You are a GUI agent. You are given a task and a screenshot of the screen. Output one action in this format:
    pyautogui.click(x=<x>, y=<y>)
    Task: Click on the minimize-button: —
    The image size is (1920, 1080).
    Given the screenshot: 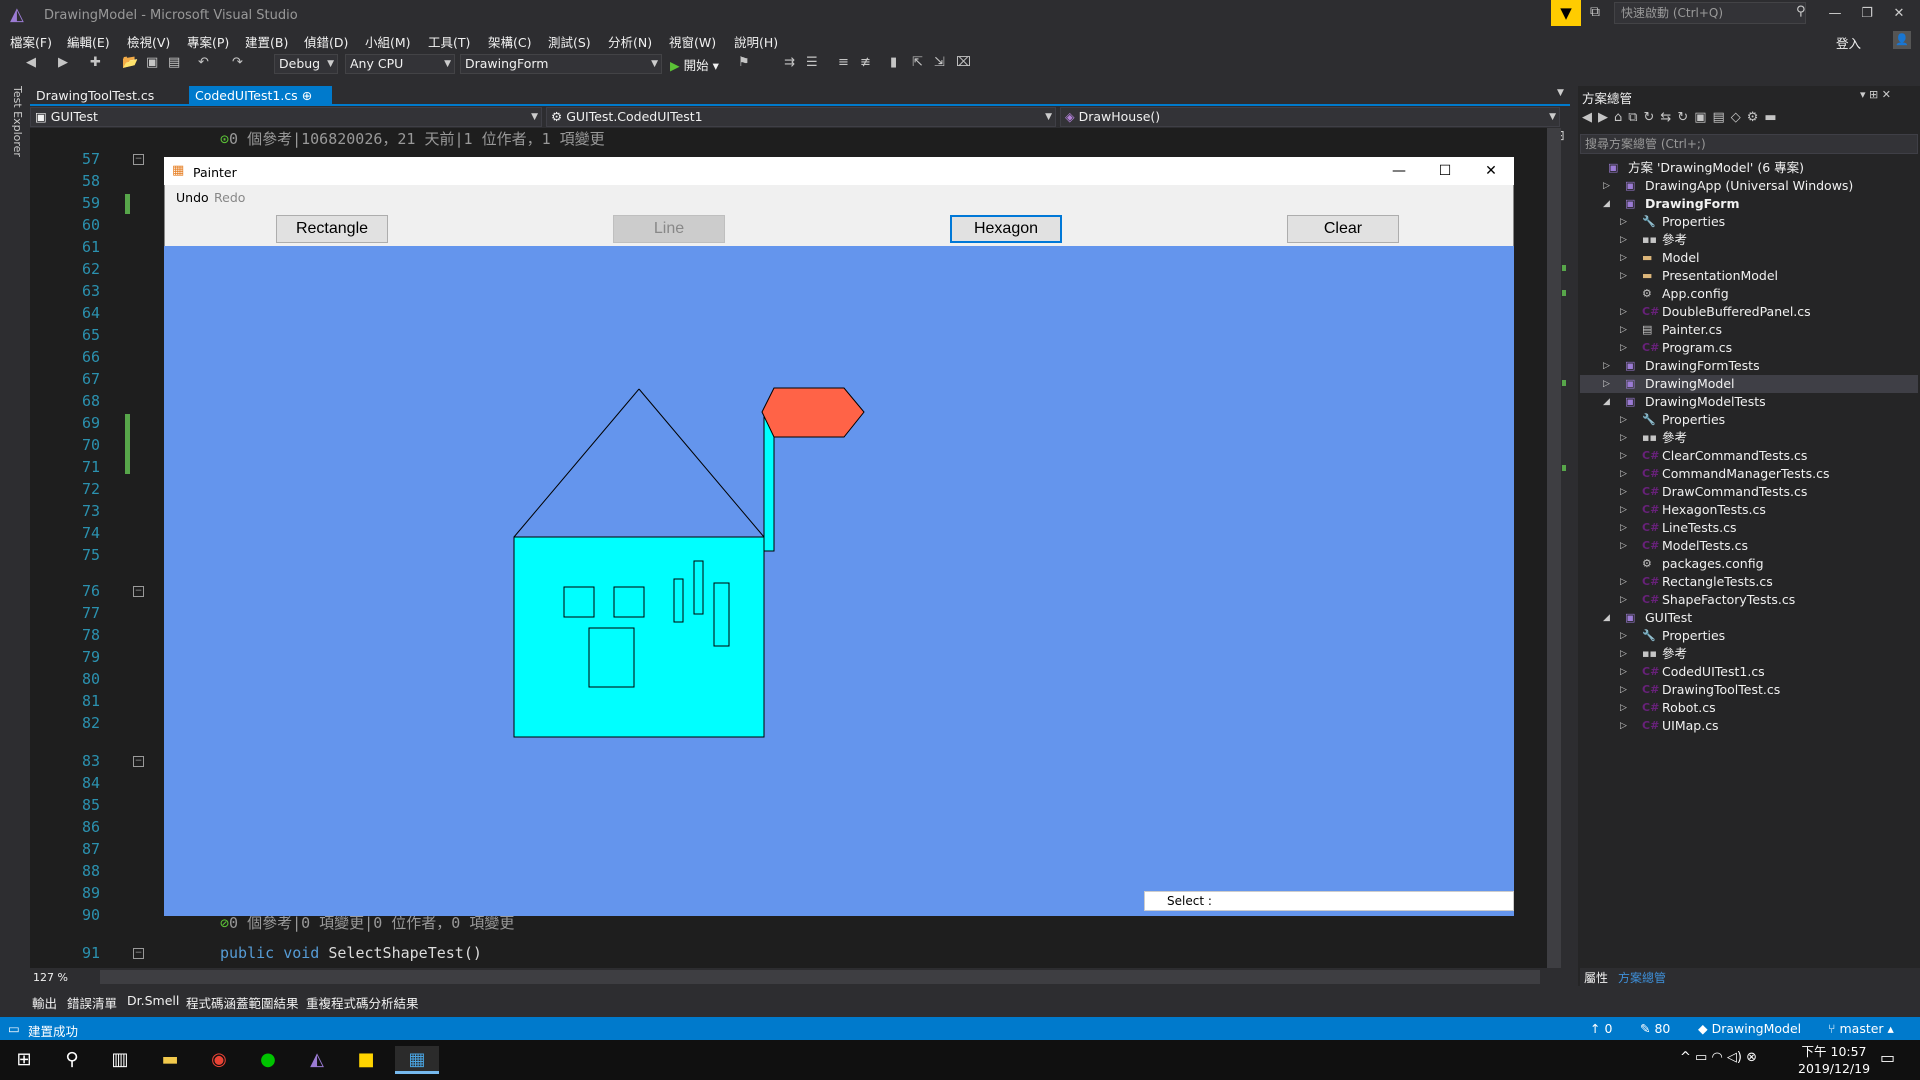 What is the action you would take?
    pyautogui.click(x=1835, y=14)
    